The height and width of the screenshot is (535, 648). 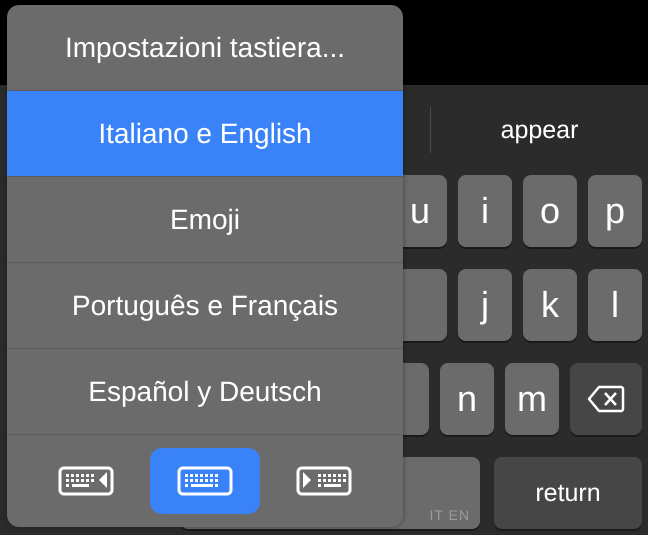 I want to click on menu-item: Italiano e English, so click(x=205, y=134).